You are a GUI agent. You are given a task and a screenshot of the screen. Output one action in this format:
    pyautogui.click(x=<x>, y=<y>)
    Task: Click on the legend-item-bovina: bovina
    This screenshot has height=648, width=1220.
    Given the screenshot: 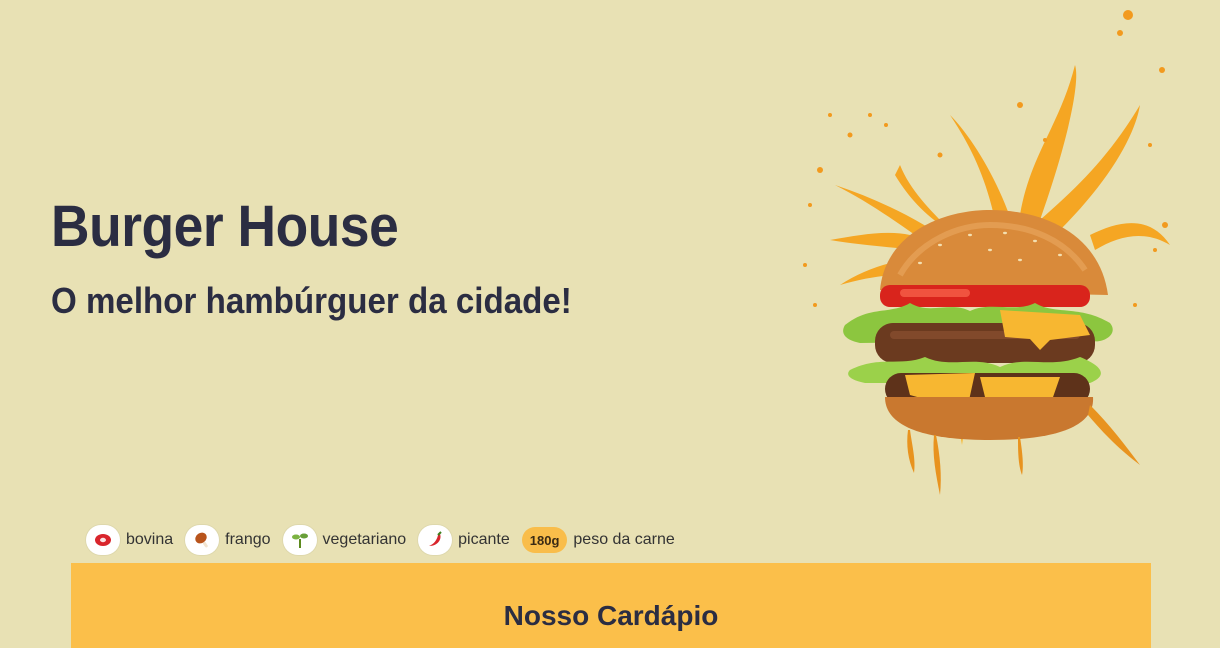 What is the action you would take?
    pyautogui.click(x=129, y=540)
    